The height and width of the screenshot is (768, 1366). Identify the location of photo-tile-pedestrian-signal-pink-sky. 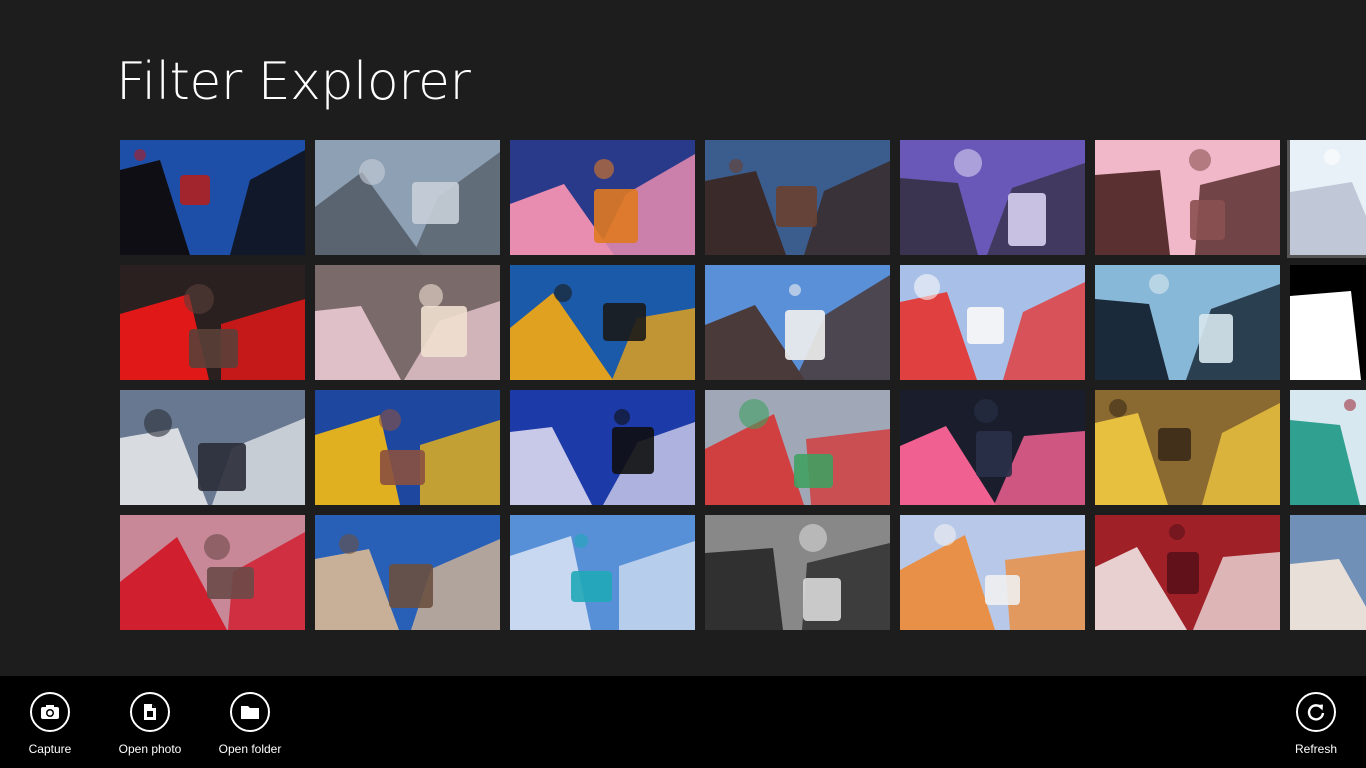
(602, 197).